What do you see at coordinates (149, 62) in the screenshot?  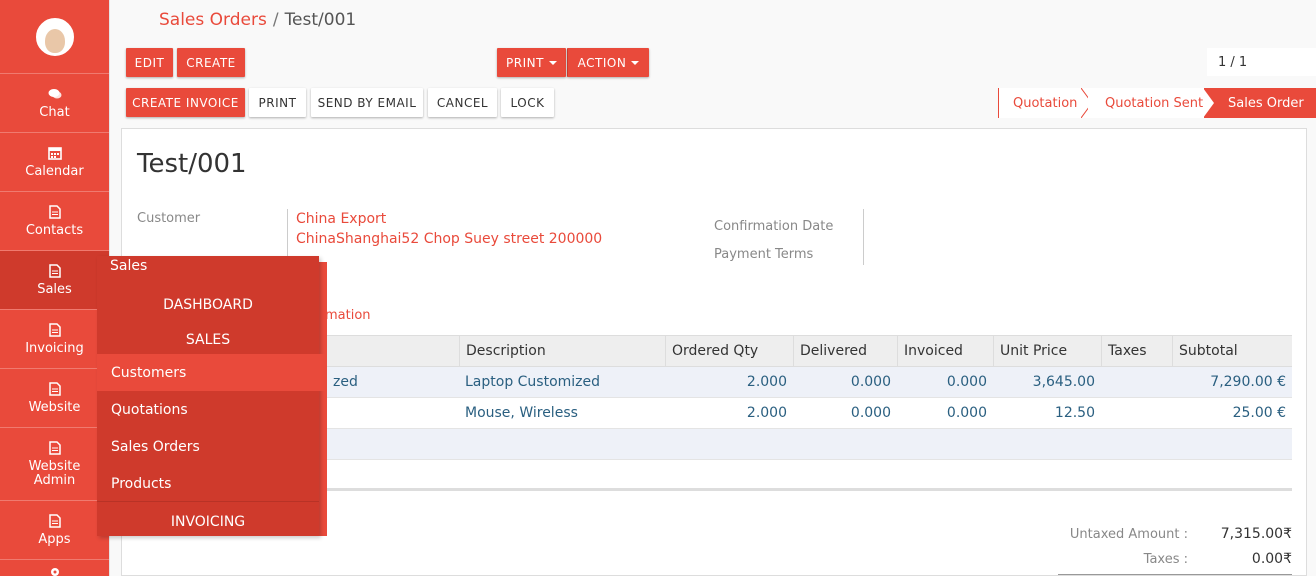 I see `edit-button: EDIT` at bounding box center [149, 62].